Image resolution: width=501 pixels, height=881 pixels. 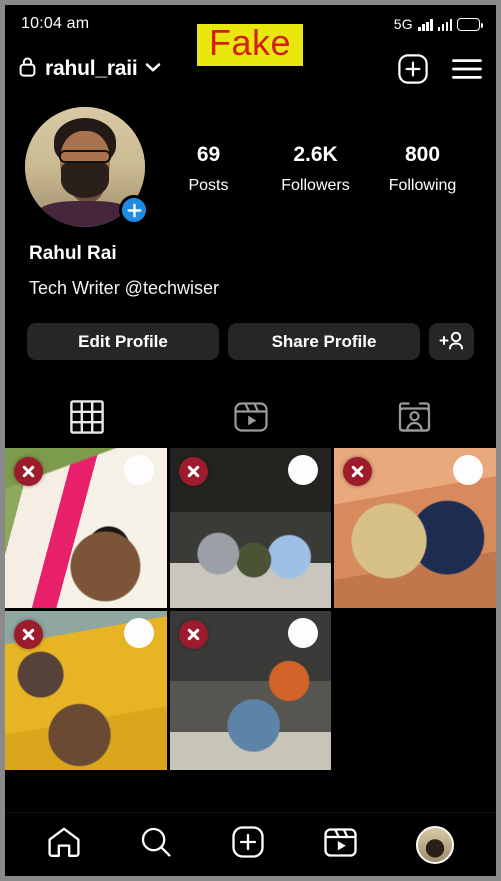 I want to click on hamburger-menu-icon, so click(x=467, y=69).